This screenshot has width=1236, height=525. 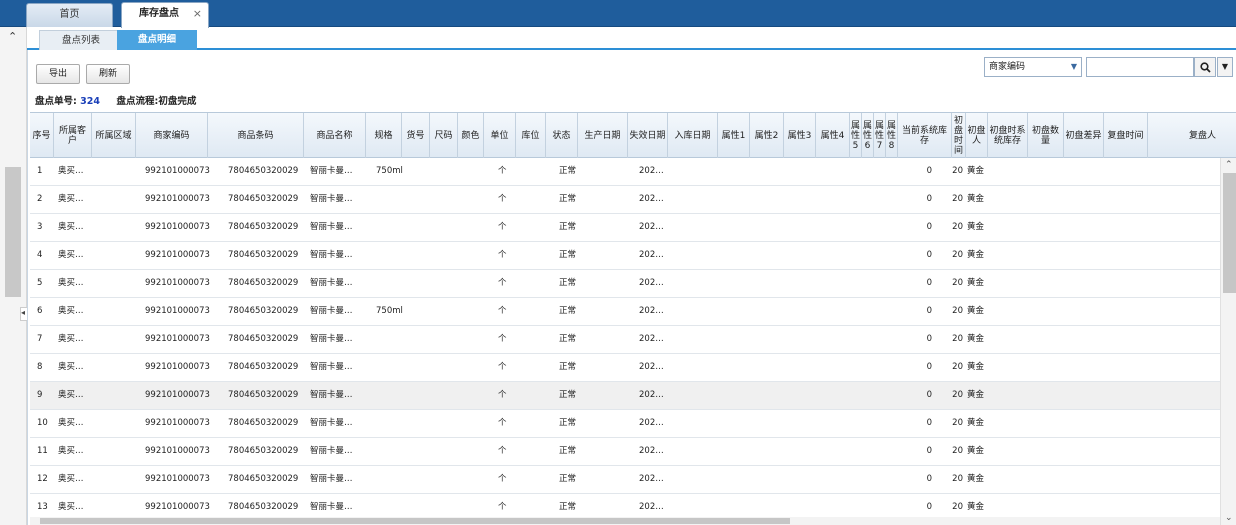 I want to click on column-header: 初盘时间, so click(x=959, y=135).